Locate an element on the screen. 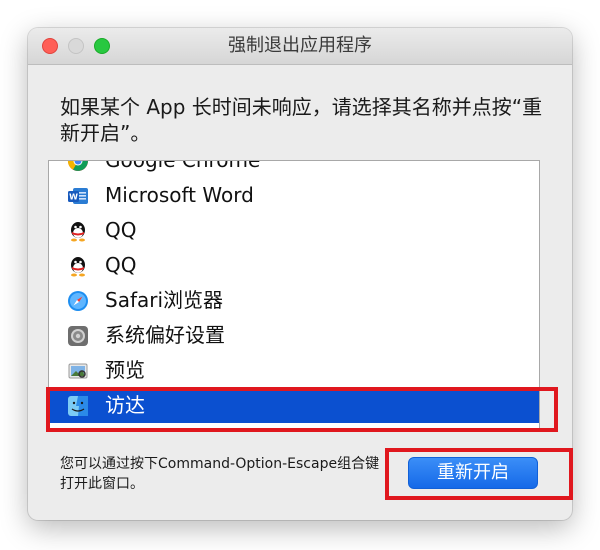  window-title: 强制退出应用程序 is located at coordinates (300, 45).